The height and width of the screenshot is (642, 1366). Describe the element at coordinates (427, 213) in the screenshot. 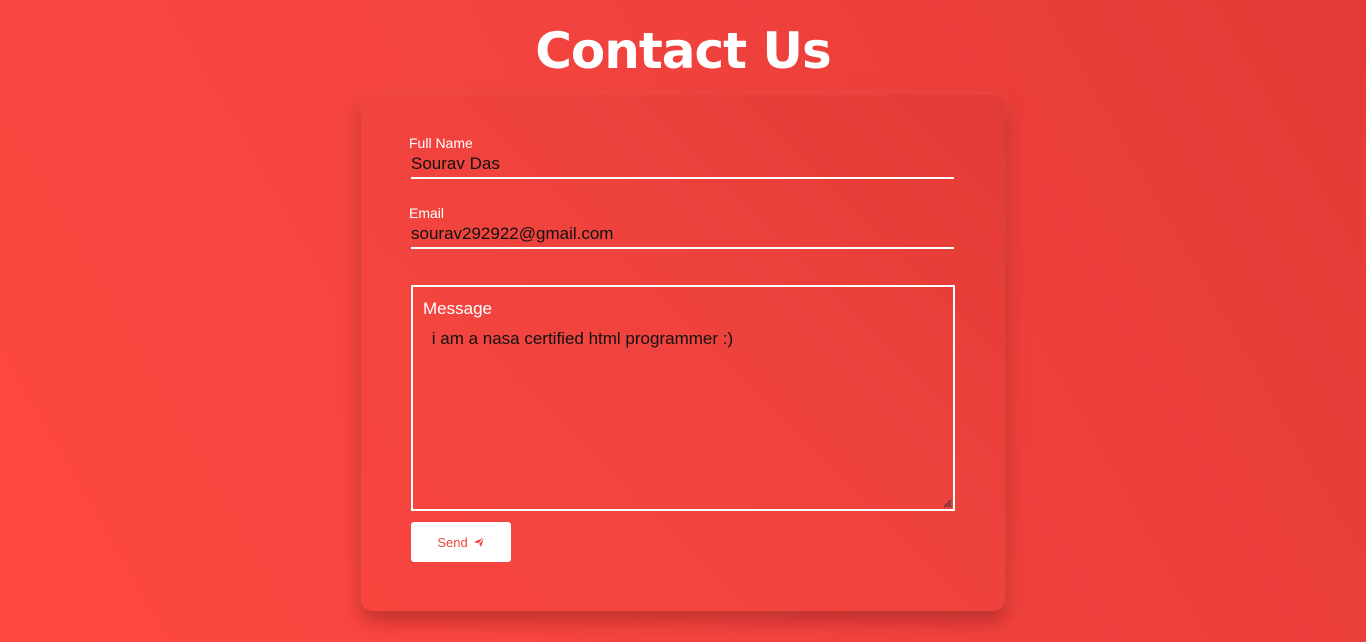

I see `email-label: Email` at that location.